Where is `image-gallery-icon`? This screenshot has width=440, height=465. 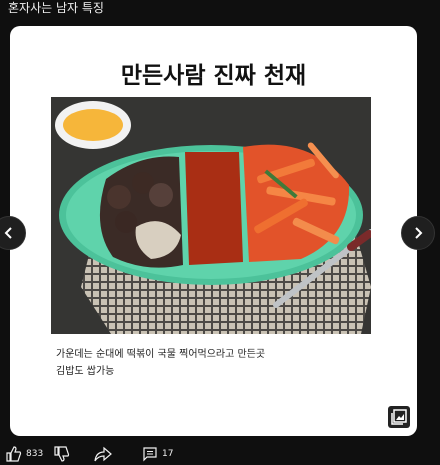 image-gallery-icon is located at coordinates (399, 417).